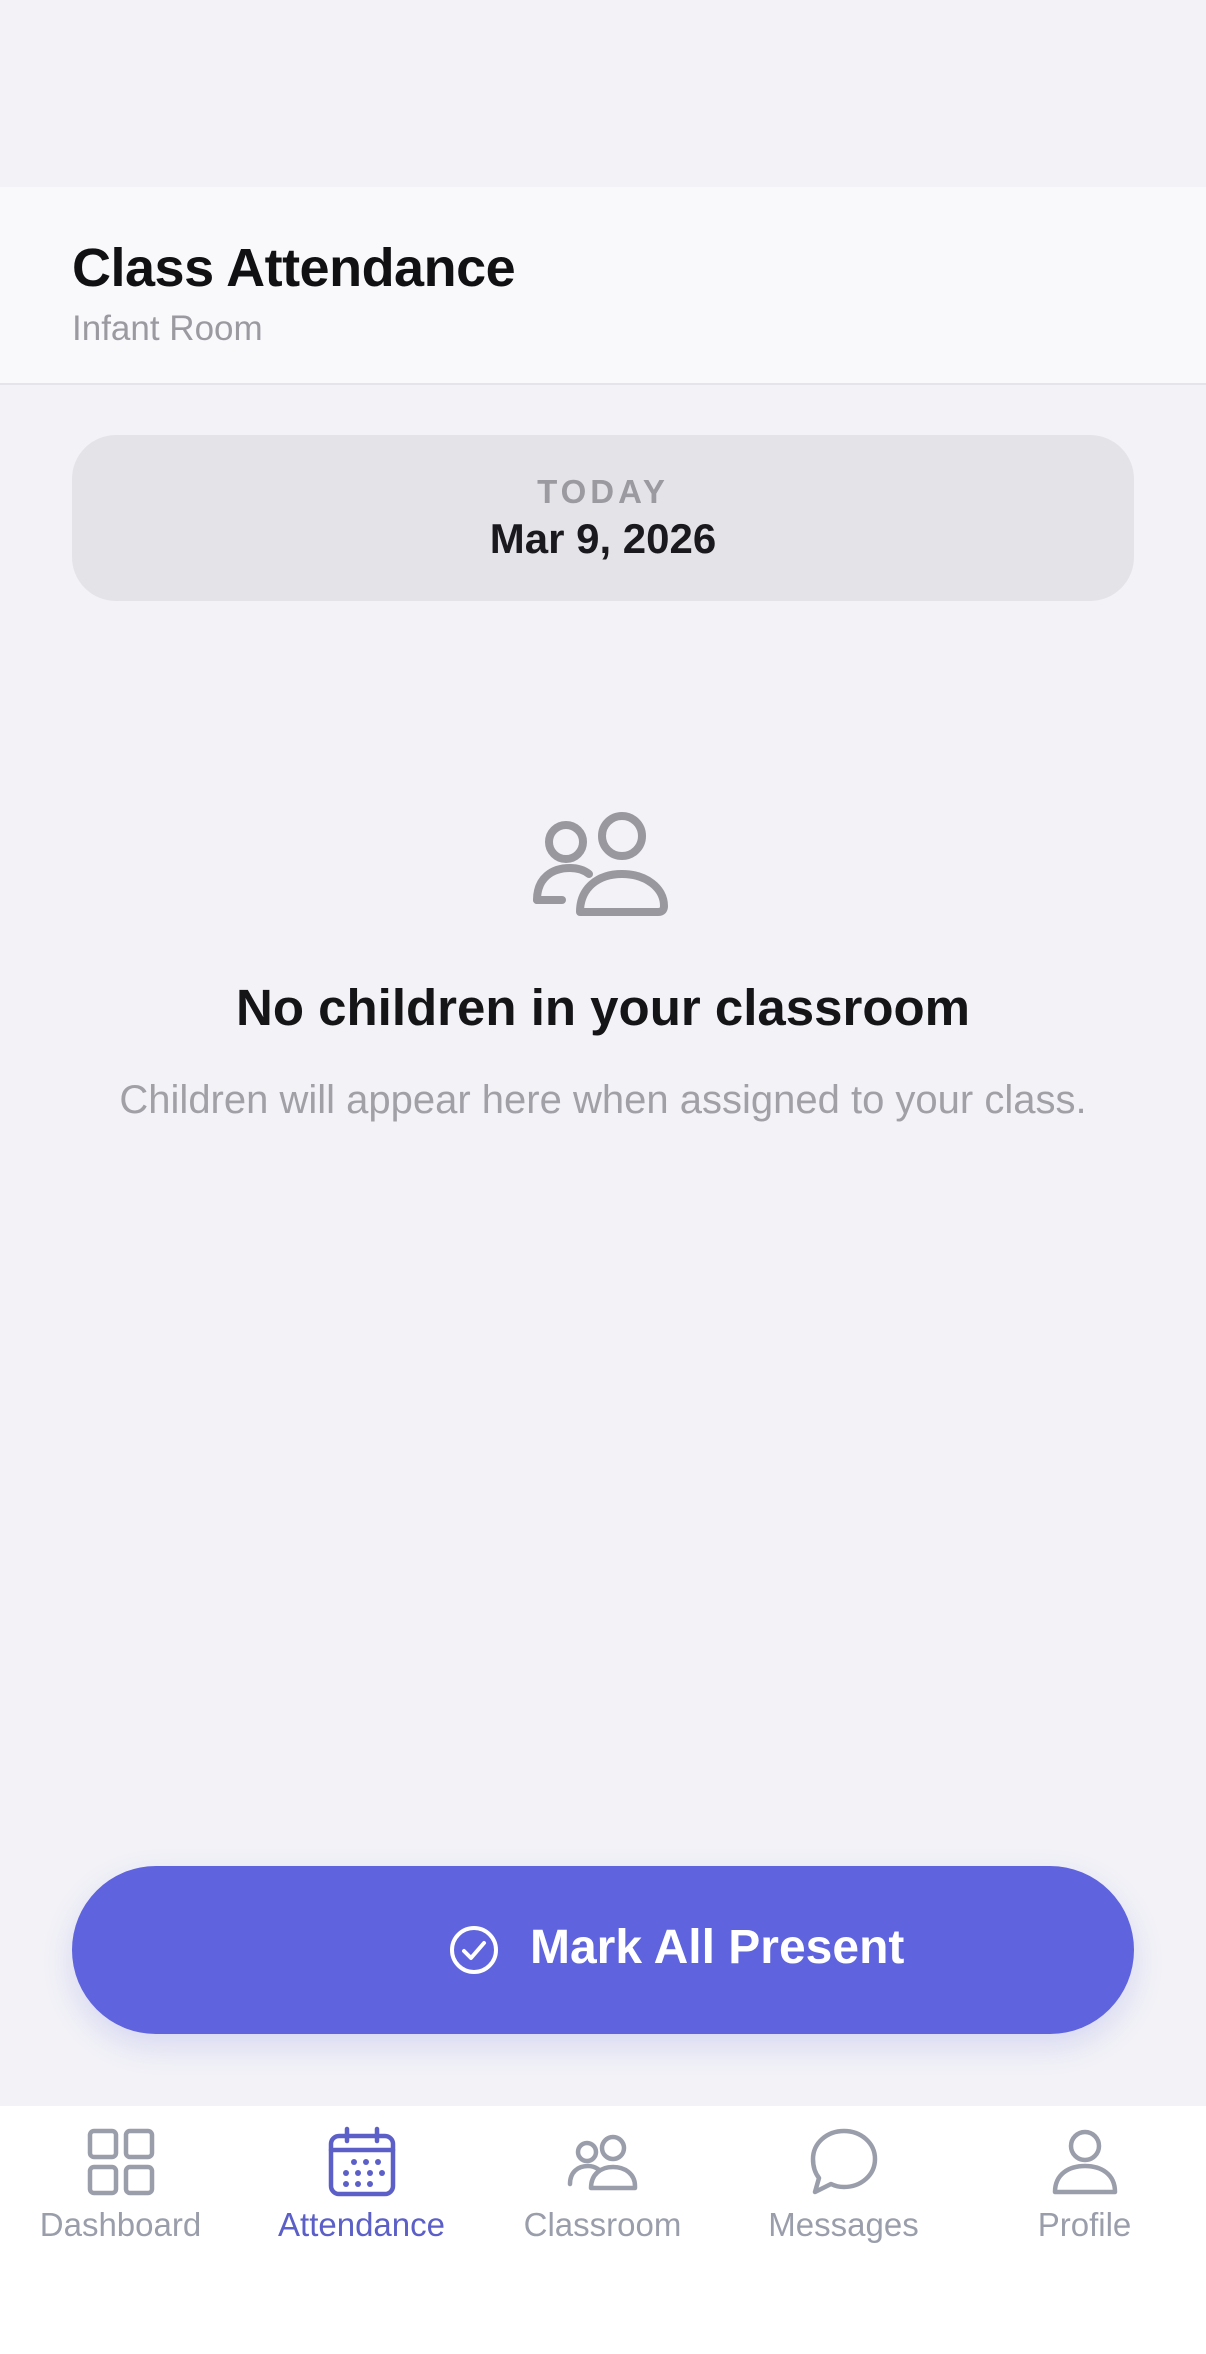 The height and width of the screenshot is (2354, 1206). Describe the element at coordinates (602, 2224) in the screenshot. I see `tab-classroom-label: Classroom` at that location.